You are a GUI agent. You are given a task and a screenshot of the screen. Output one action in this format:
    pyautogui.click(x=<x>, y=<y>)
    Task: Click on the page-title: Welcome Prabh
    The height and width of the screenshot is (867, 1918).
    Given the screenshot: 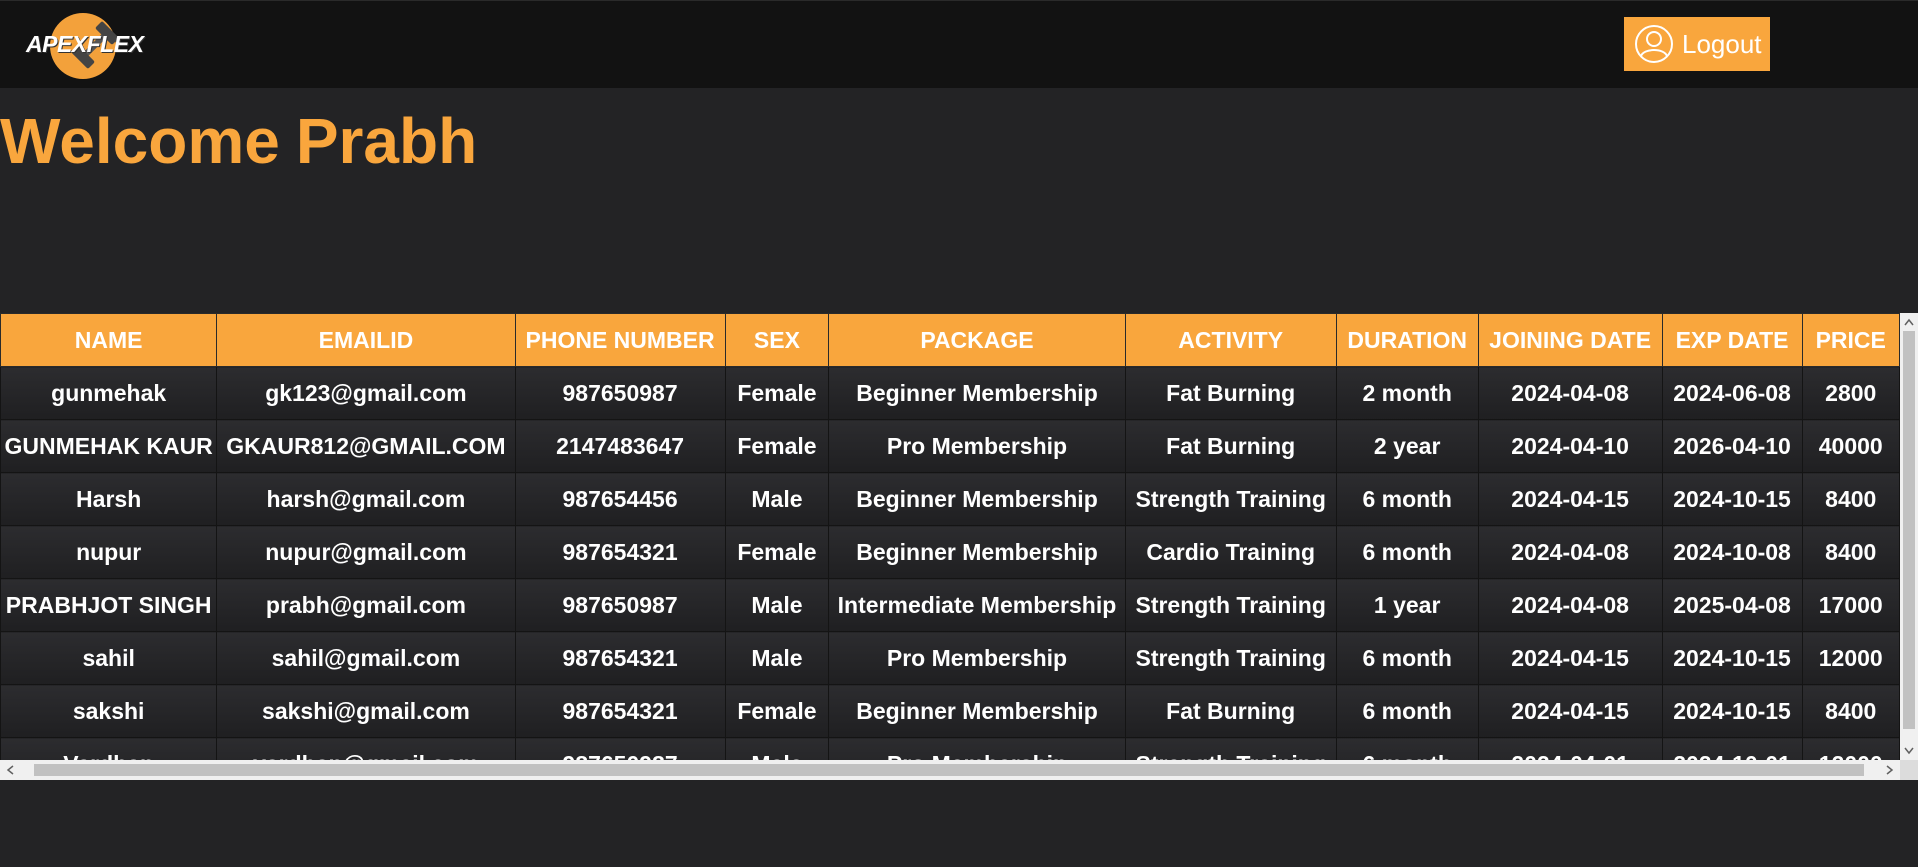 What is the action you would take?
    pyautogui.click(x=238, y=141)
    